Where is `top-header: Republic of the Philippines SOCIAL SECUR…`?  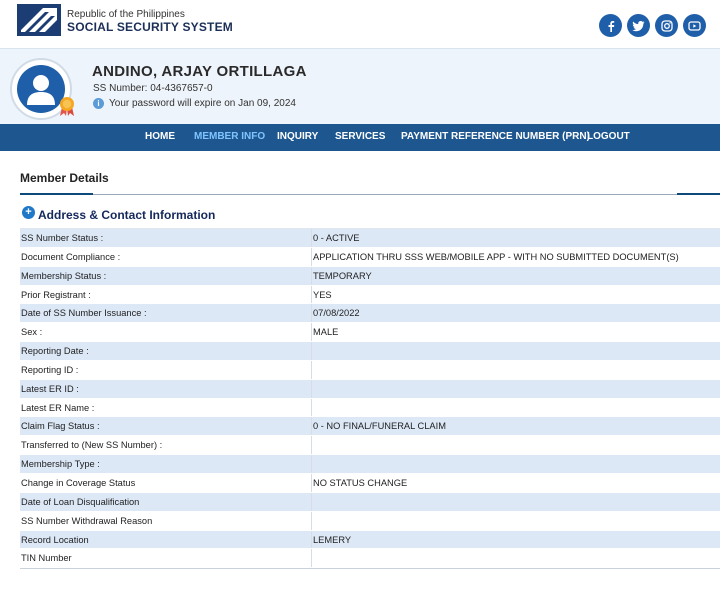
top-header: Republic of the Philippines SOCIAL SECUR… is located at coordinates (360, 24).